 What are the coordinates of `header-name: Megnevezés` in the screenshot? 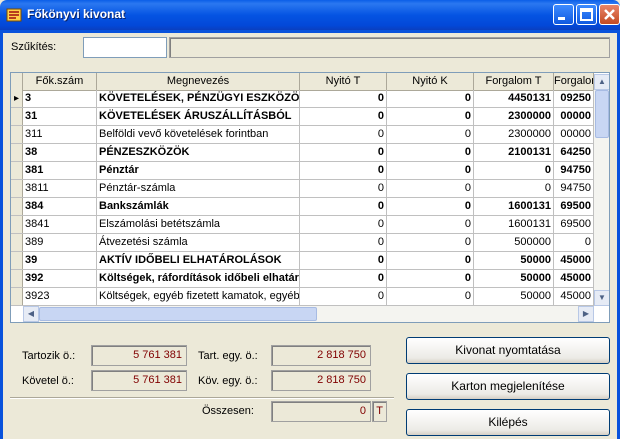 It's located at (198, 81).